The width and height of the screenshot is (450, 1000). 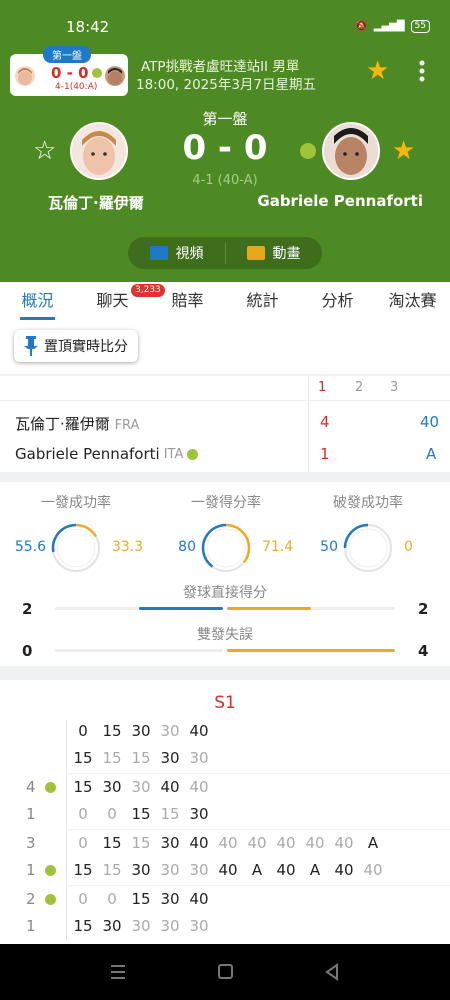 I want to click on player1-set1: 4, so click(x=325, y=422).